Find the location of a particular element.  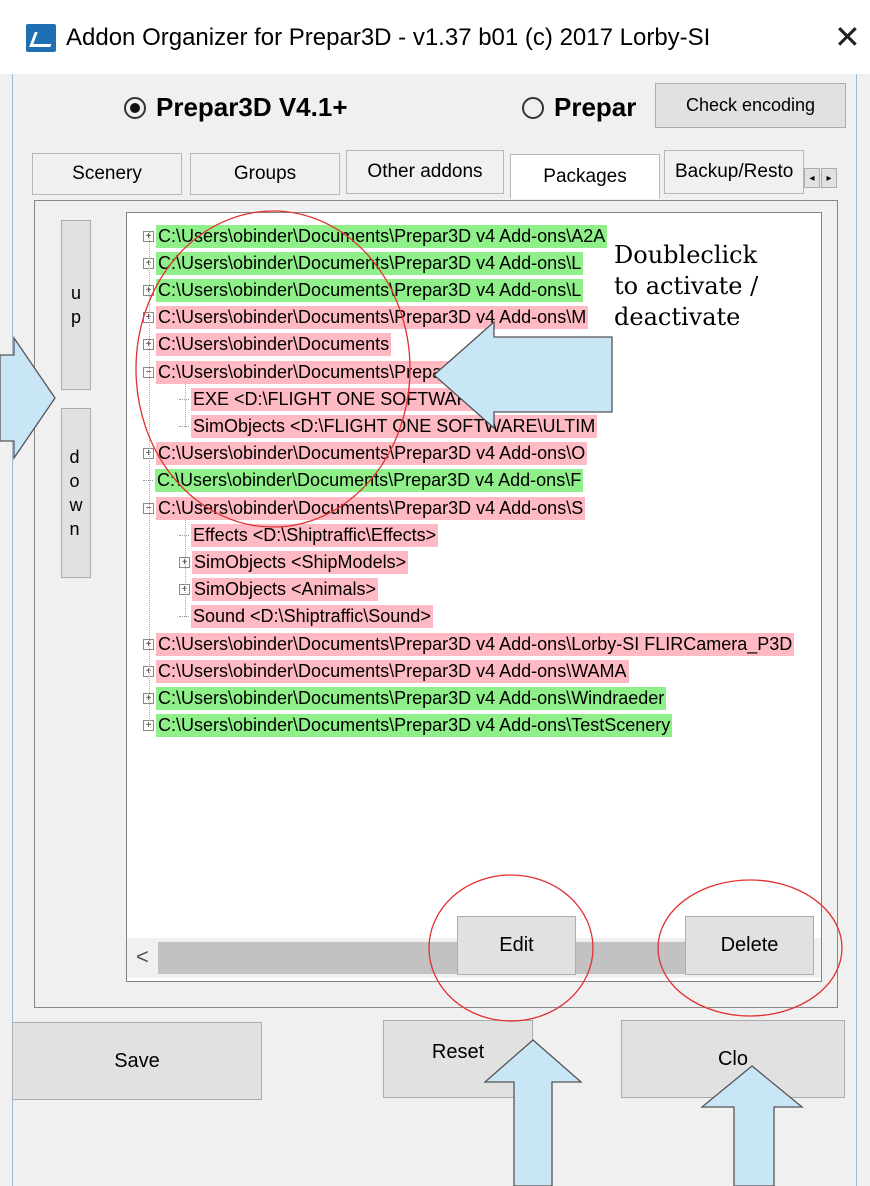

highlight-circle-tree is located at coordinates (273, 369).